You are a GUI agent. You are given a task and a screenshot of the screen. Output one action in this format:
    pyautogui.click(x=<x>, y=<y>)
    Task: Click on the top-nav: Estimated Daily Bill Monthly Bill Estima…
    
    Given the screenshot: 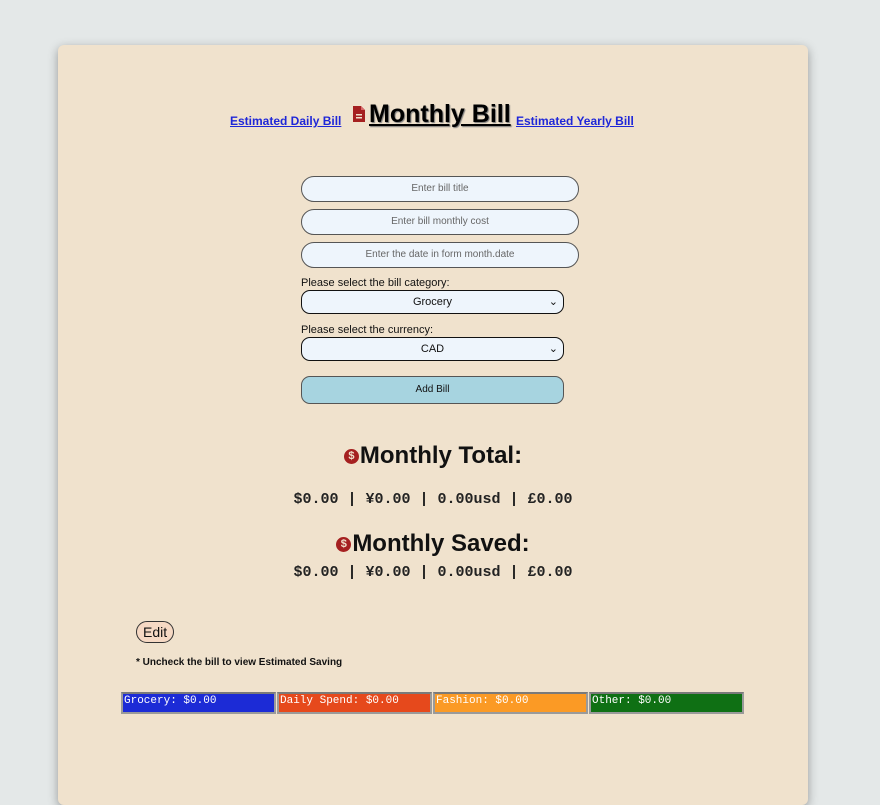 What is the action you would take?
    pyautogui.click(x=433, y=120)
    